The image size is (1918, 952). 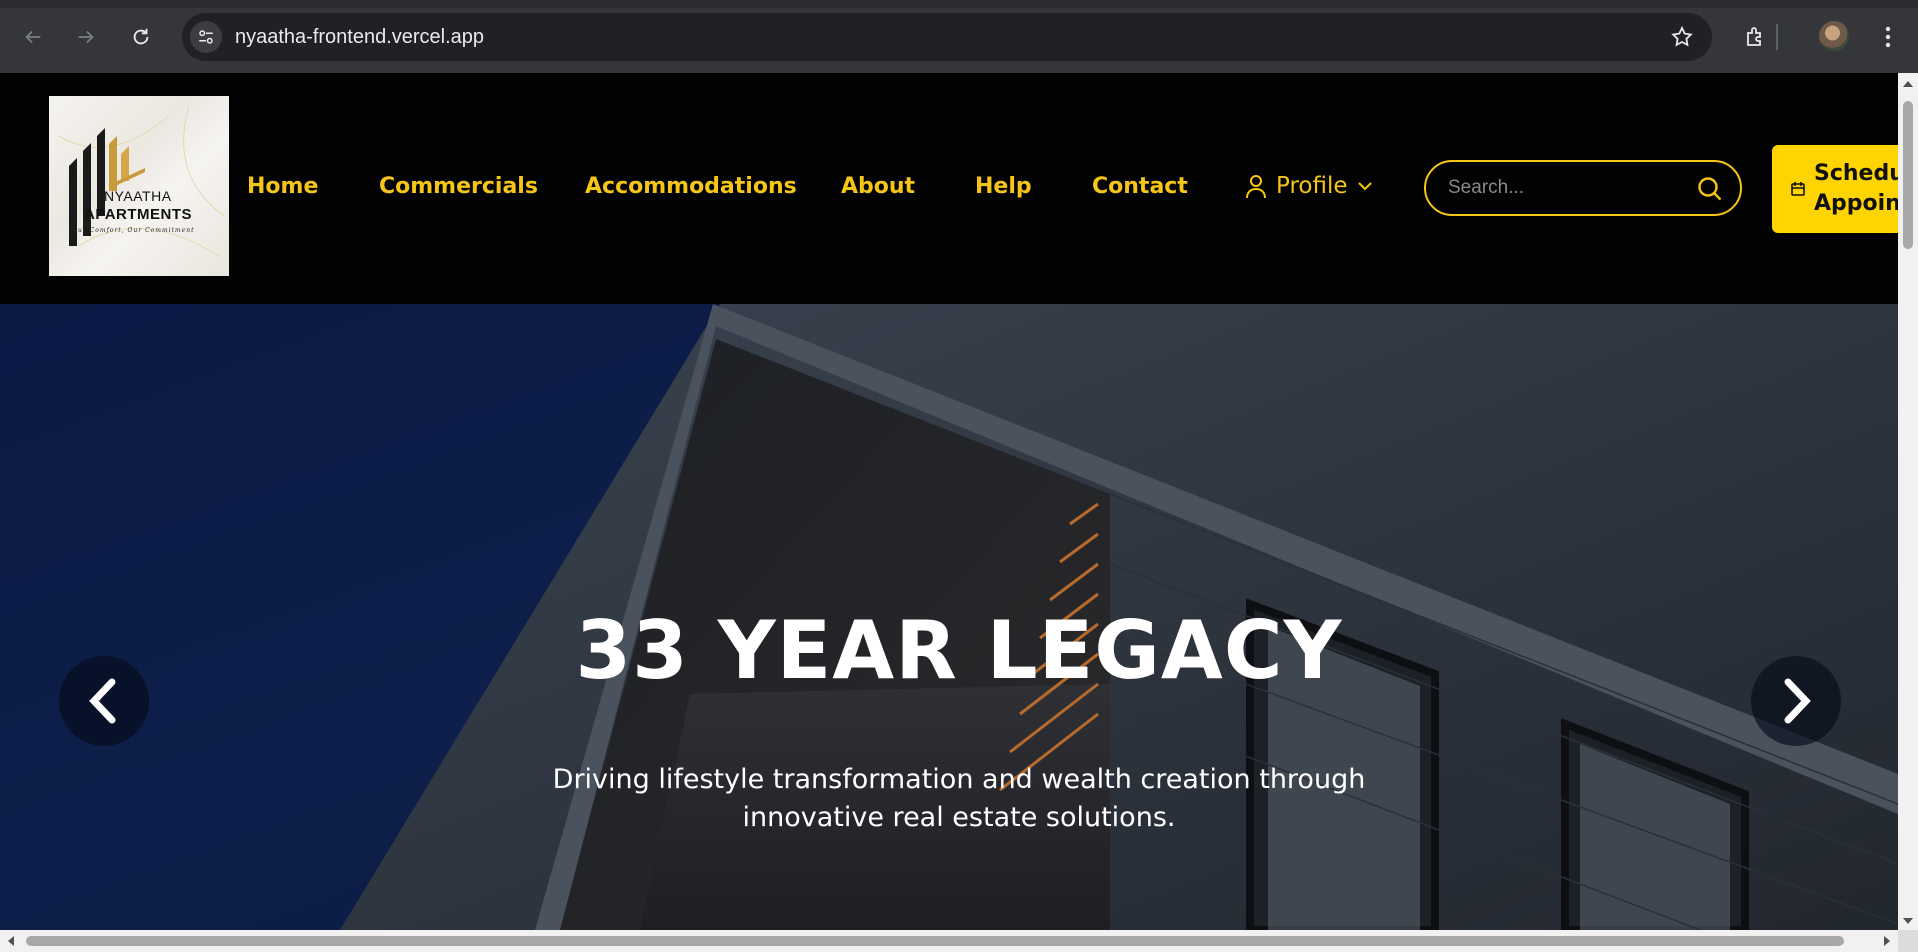 I want to click on profile-avatar, so click(x=1834, y=36).